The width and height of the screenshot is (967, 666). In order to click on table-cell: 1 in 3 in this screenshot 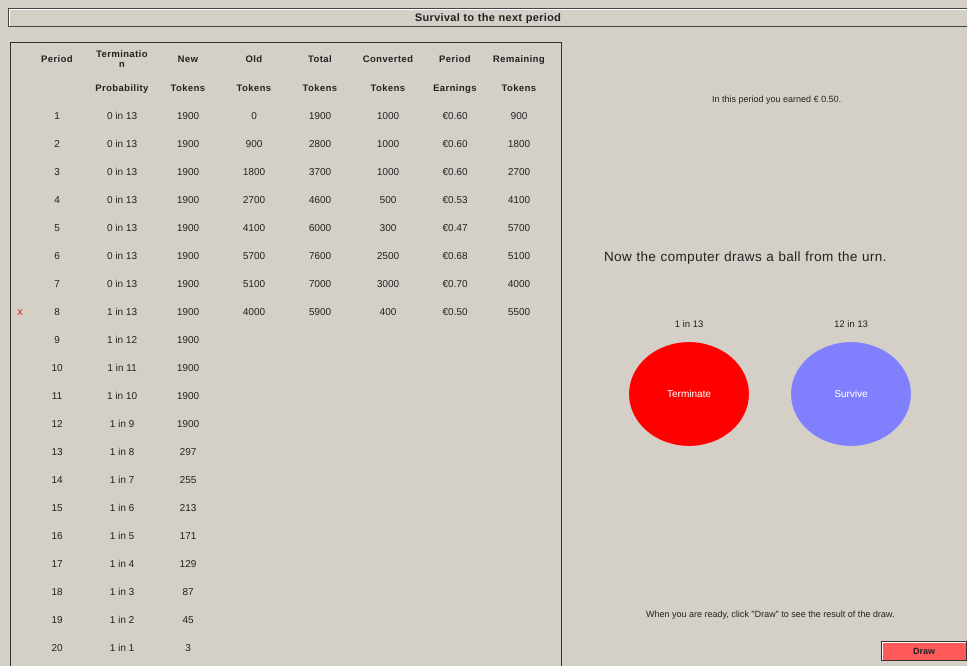, I will do `click(122, 592)`.